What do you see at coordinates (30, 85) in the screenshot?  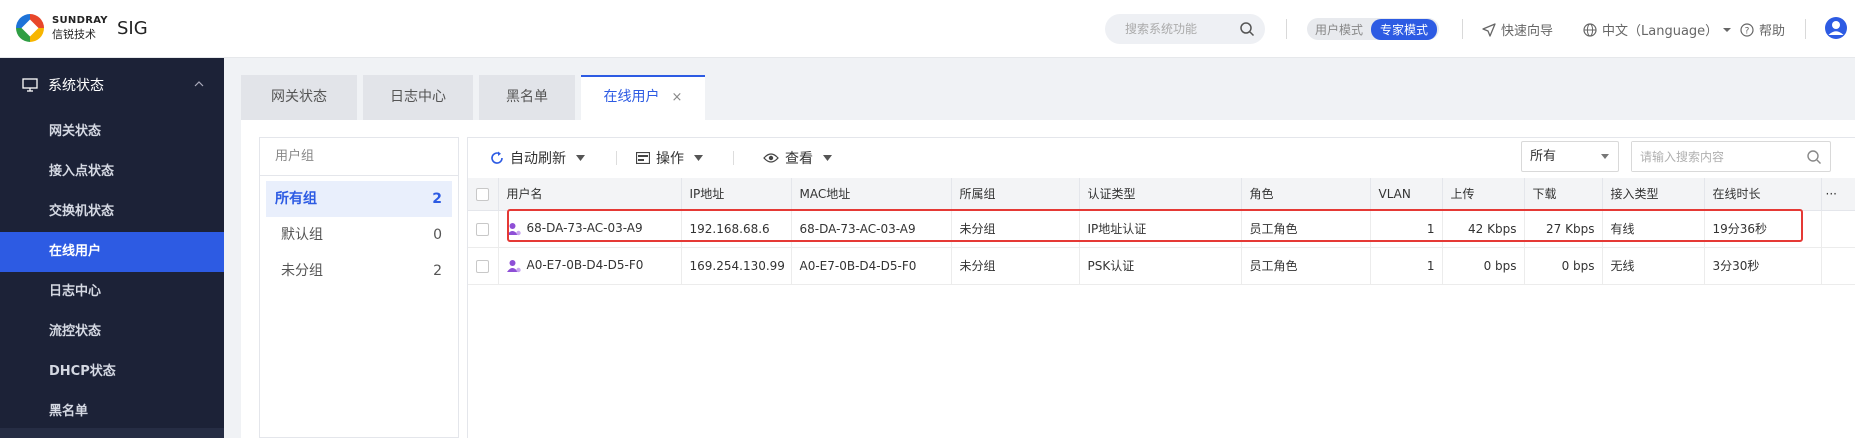 I see `monitor-icon` at bounding box center [30, 85].